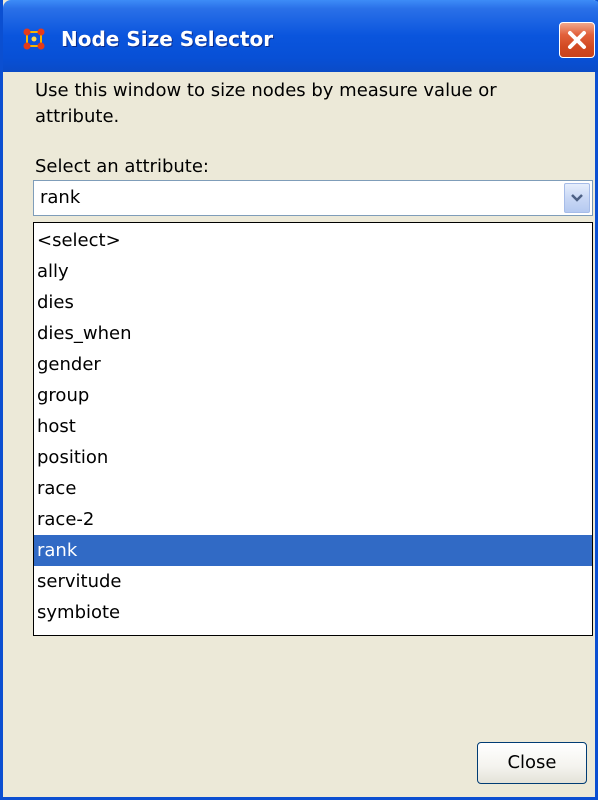 The height and width of the screenshot is (800, 598). What do you see at coordinates (313, 333) in the screenshot?
I see `option-dies-when: dies_when` at bounding box center [313, 333].